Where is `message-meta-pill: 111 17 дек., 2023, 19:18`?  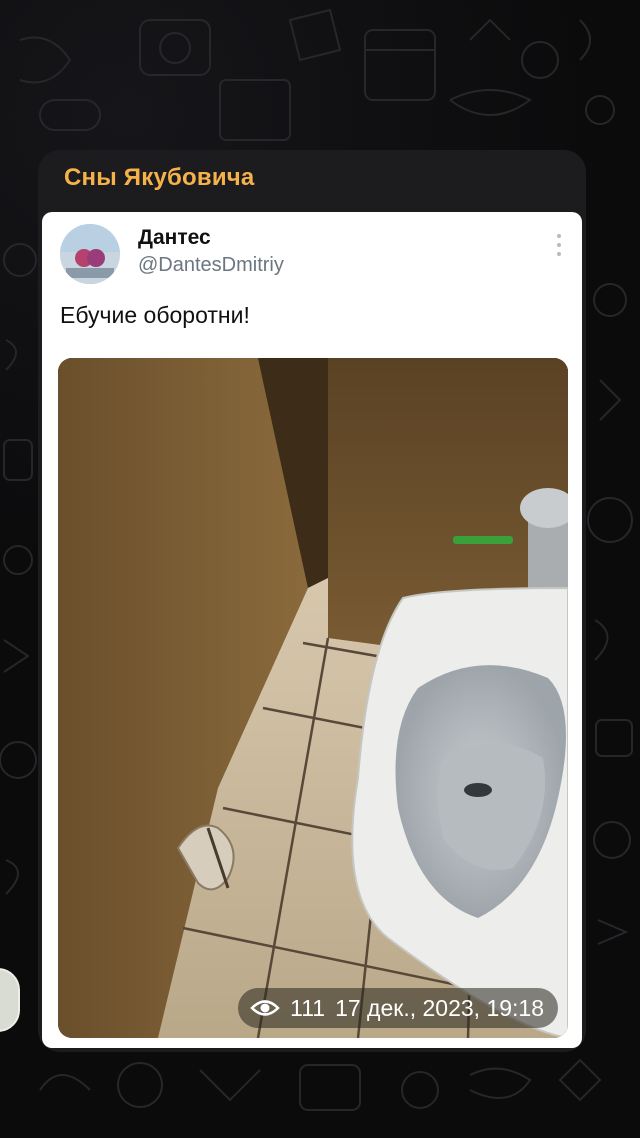
message-meta-pill: 111 17 дек., 2023, 19:18 is located at coordinates (398, 1008).